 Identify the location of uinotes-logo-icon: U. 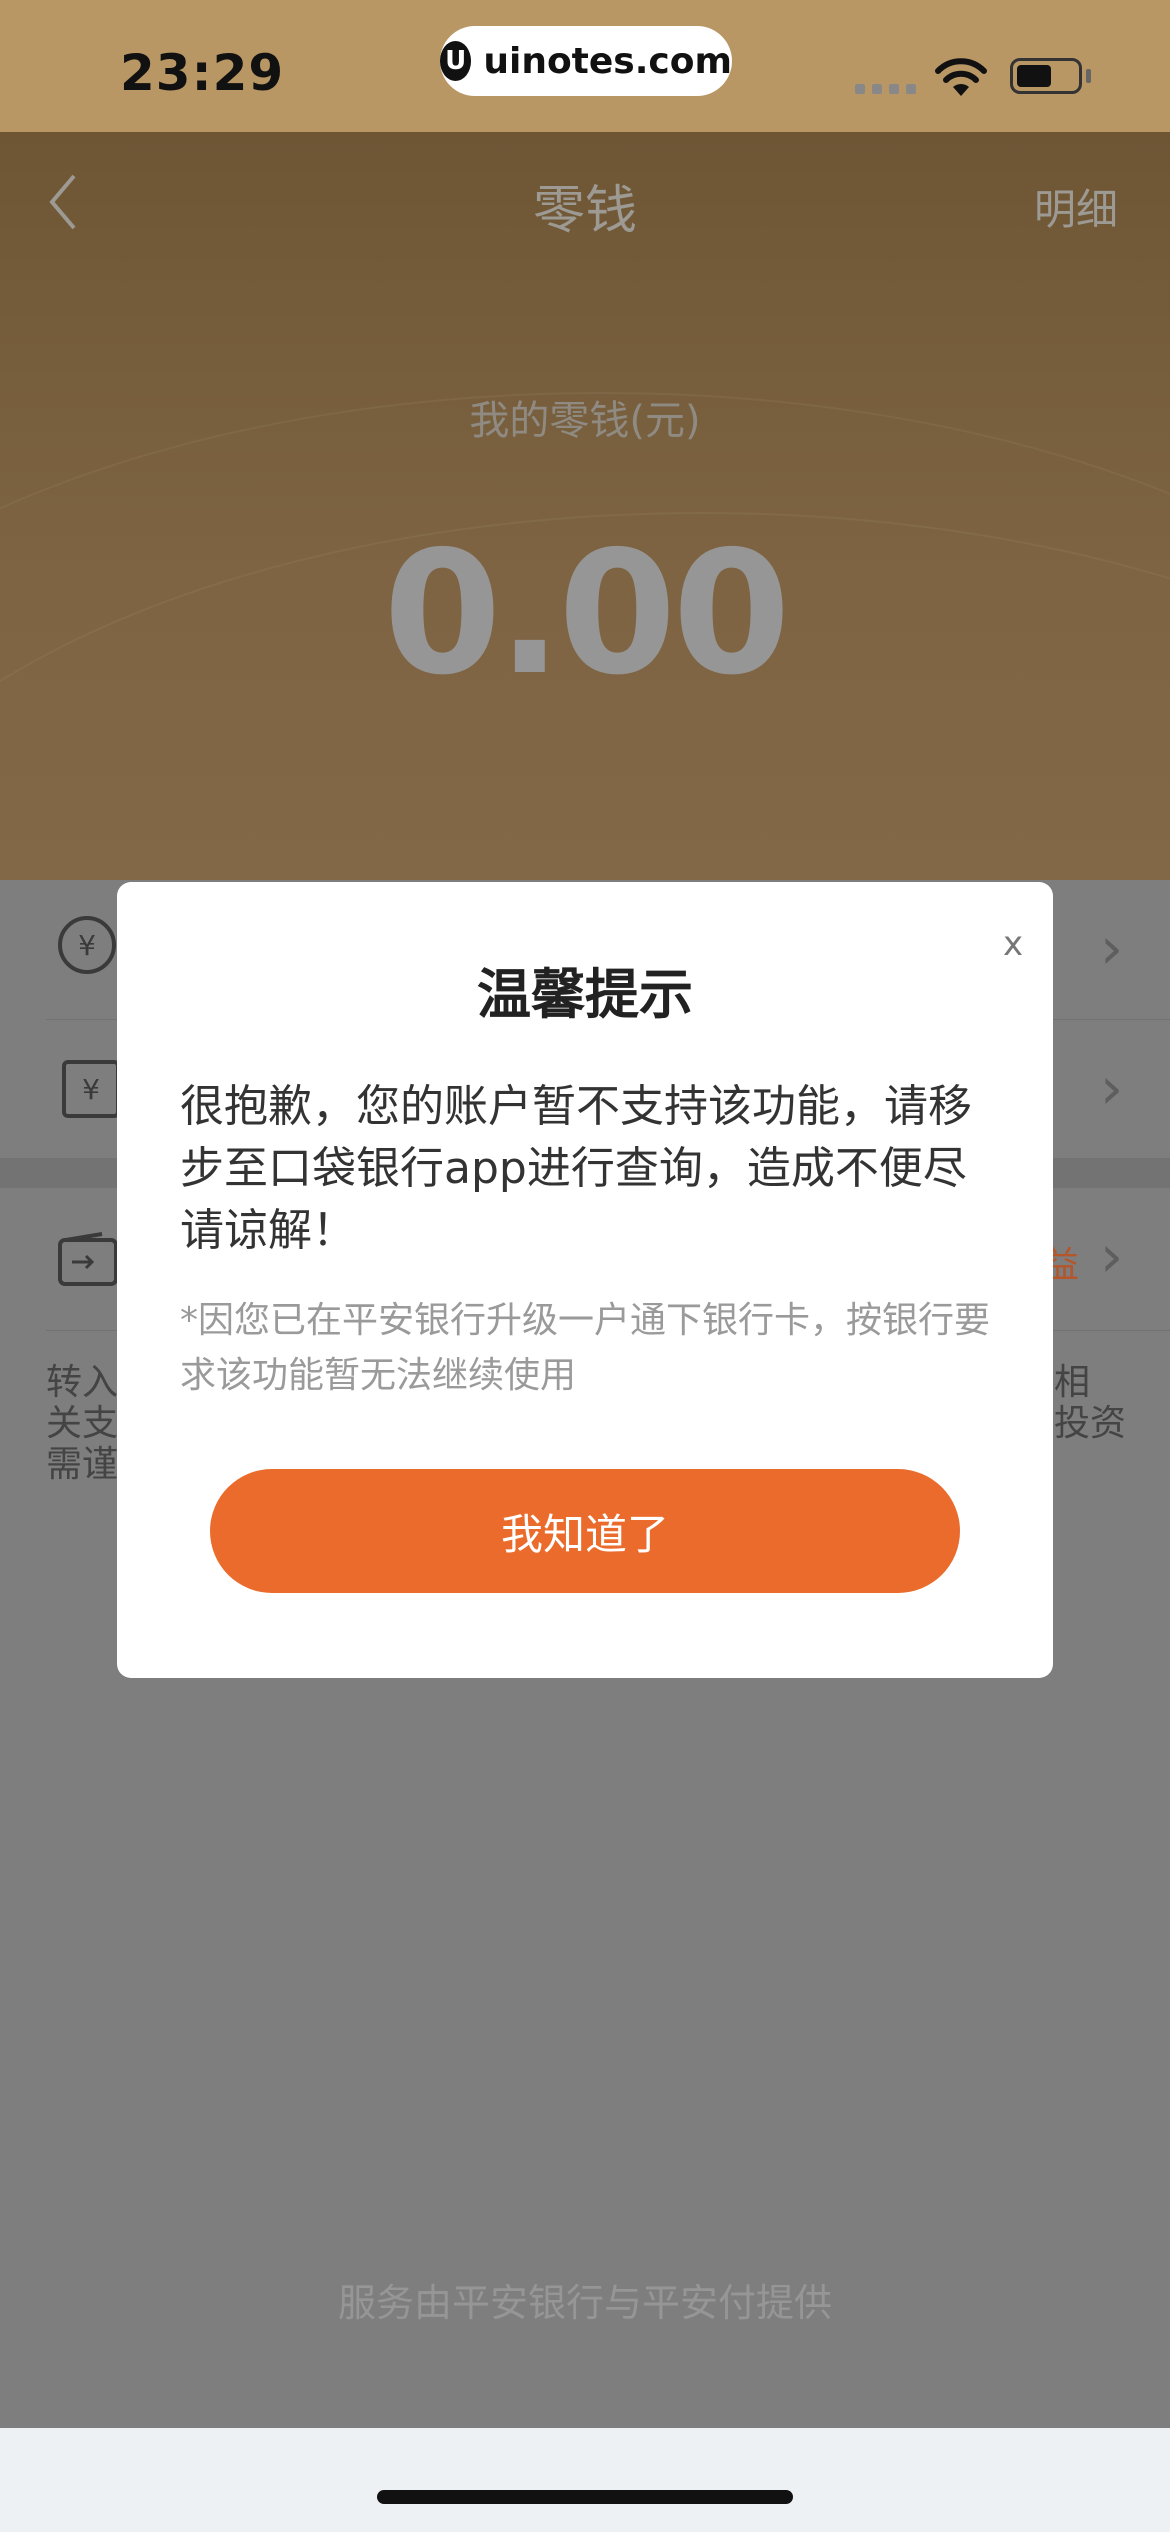
(456, 61).